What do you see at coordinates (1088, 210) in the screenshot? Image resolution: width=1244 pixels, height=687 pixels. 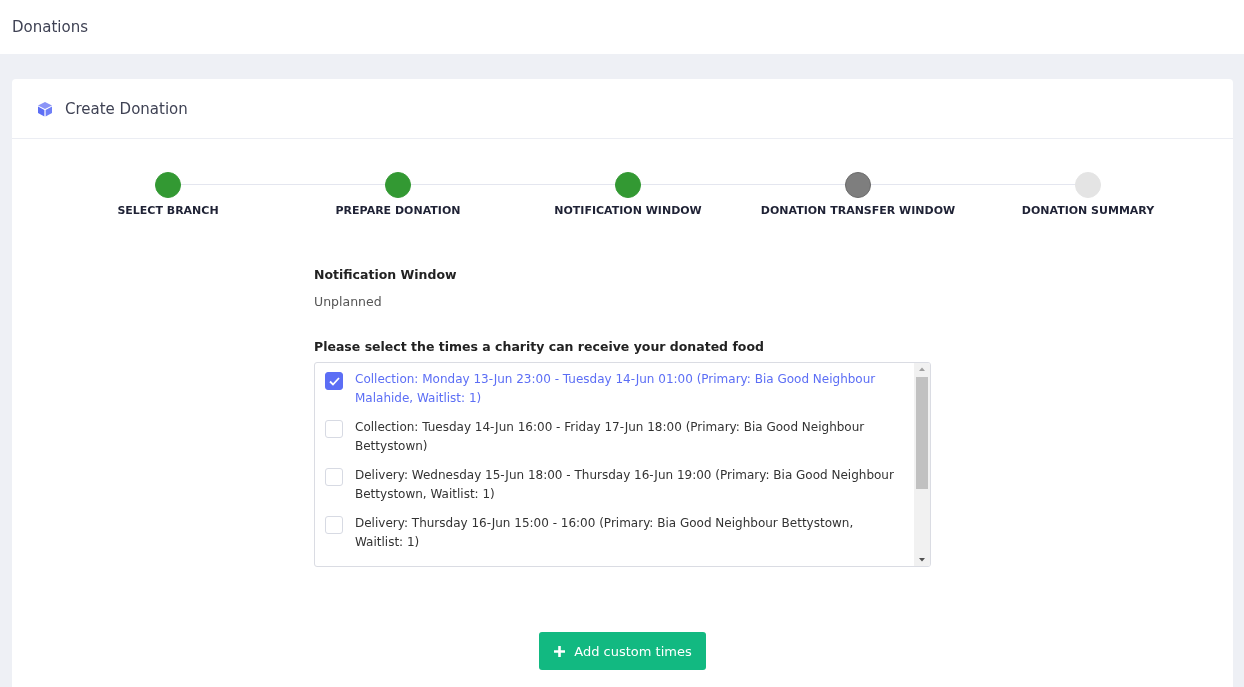 I see `step-label: DONATION SUMMARY` at bounding box center [1088, 210].